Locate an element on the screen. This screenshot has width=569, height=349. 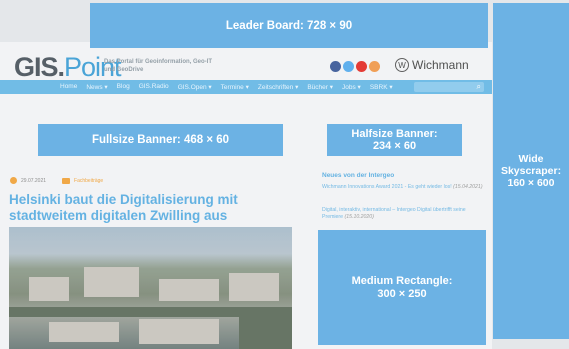
ad-wide-skyscraper: Wide Skyscraper: 160 × 600 is located at coordinates (531, 171).